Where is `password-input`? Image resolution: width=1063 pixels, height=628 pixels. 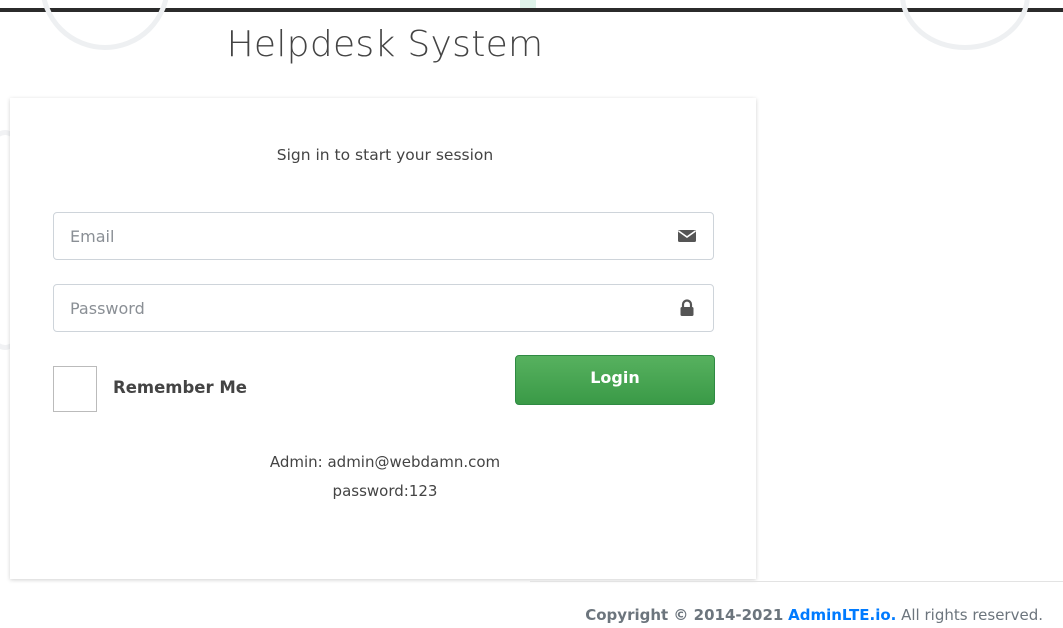
password-input is located at coordinates (354, 308).